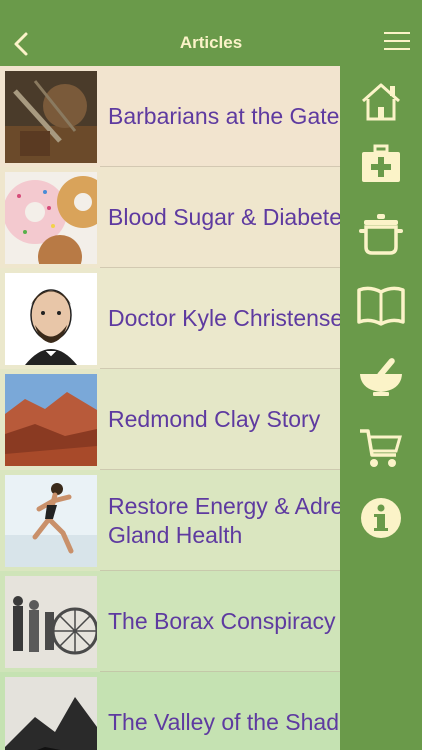 The width and height of the screenshot is (422, 750). I want to click on article-title-line: Blood Sugar & Diabetes, so click(231, 217).